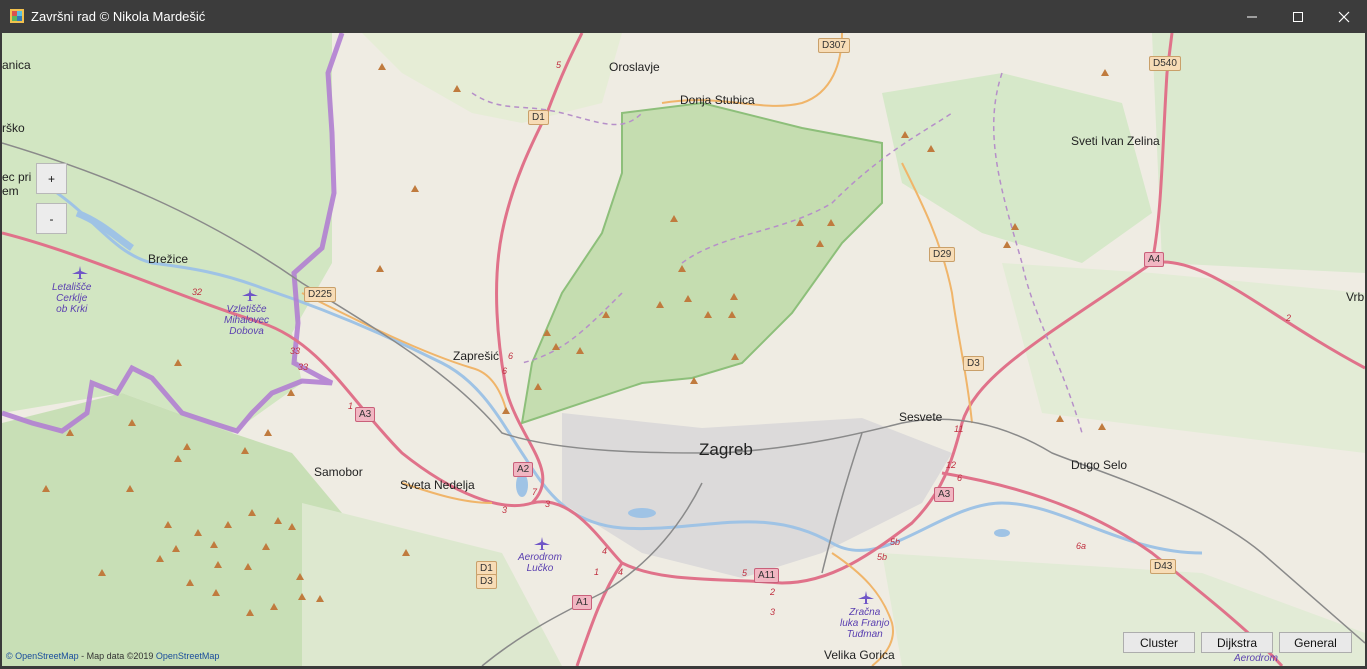 The image size is (1367, 669). I want to click on airport-label-lucko: Aerodrom Lučko, so click(540, 563).